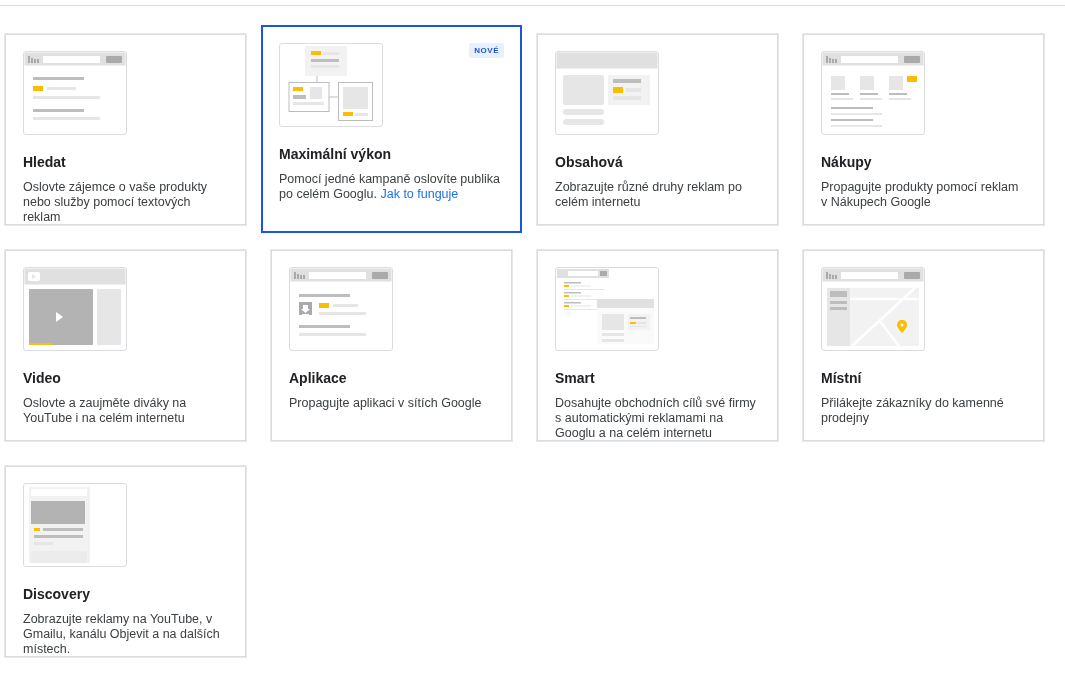 The height and width of the screenshot is (676, 1065). What do you see at coordinates (920, 195) in the screenshot?
I see `card-description: Propagujte produkty pomocí reklam v Nákupech Google` at bounding box center [920, 195].